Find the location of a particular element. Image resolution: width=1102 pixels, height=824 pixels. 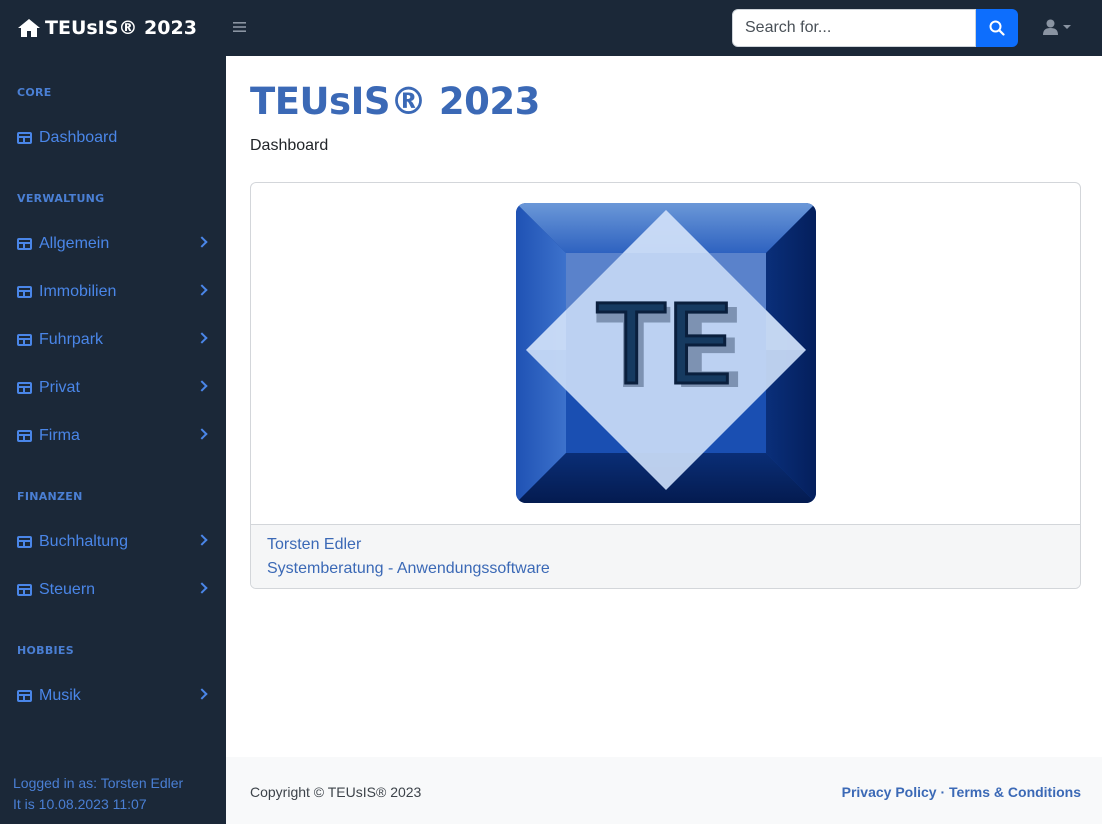

home-icon is located at coordinates (29, 28).